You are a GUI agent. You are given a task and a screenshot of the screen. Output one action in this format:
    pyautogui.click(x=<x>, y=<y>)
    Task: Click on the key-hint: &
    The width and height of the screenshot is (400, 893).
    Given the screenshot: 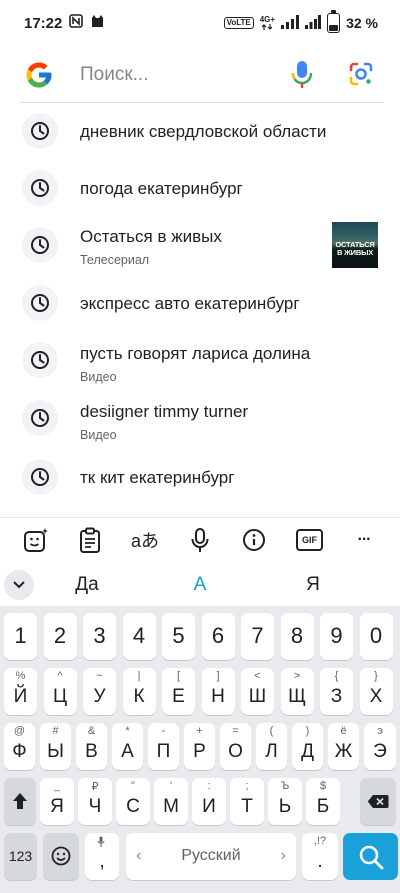 What is the action you would take?
    pyautogui.click(x=91, y=731)
    